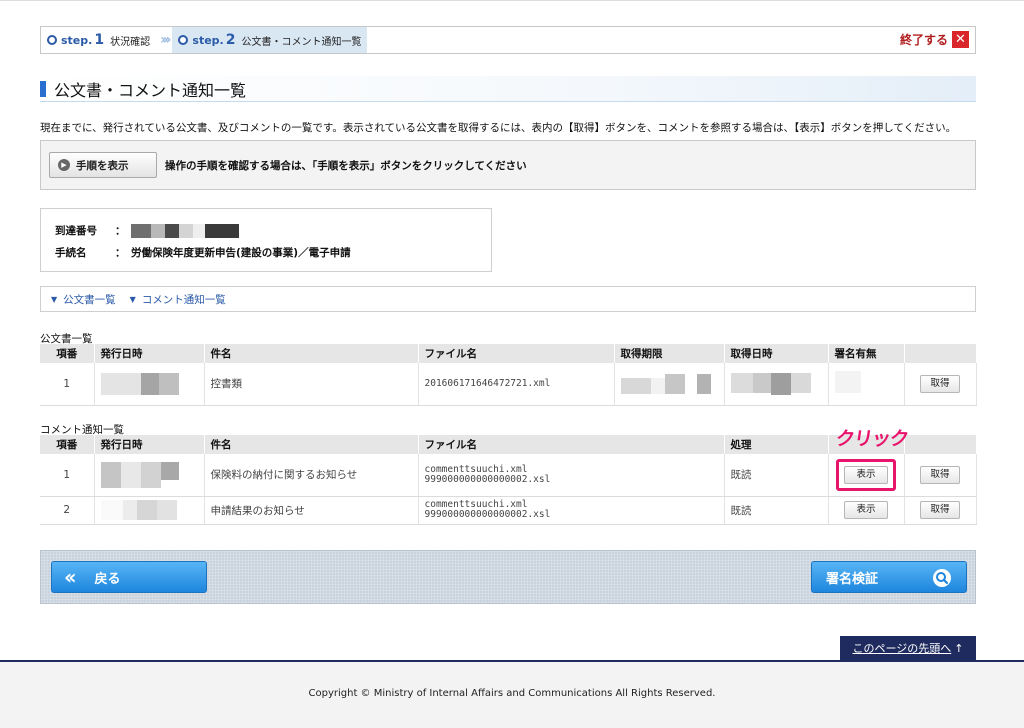 The image size is (1024, 728). I want to click on step-2: step. 2 公文書・コメント通知一覧, so click(270, 40).